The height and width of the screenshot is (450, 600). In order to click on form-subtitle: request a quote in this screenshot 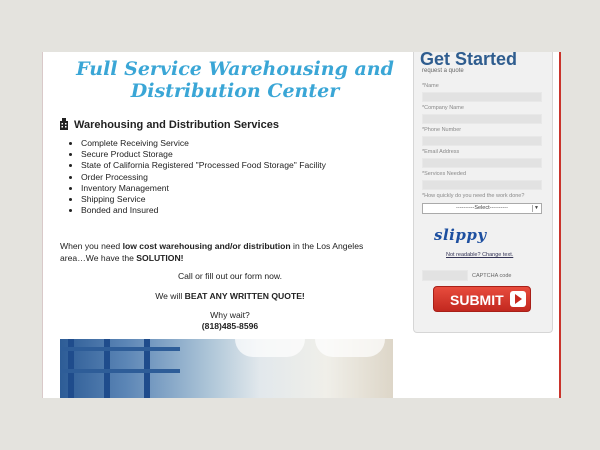, I will do `click(443, 71)`.